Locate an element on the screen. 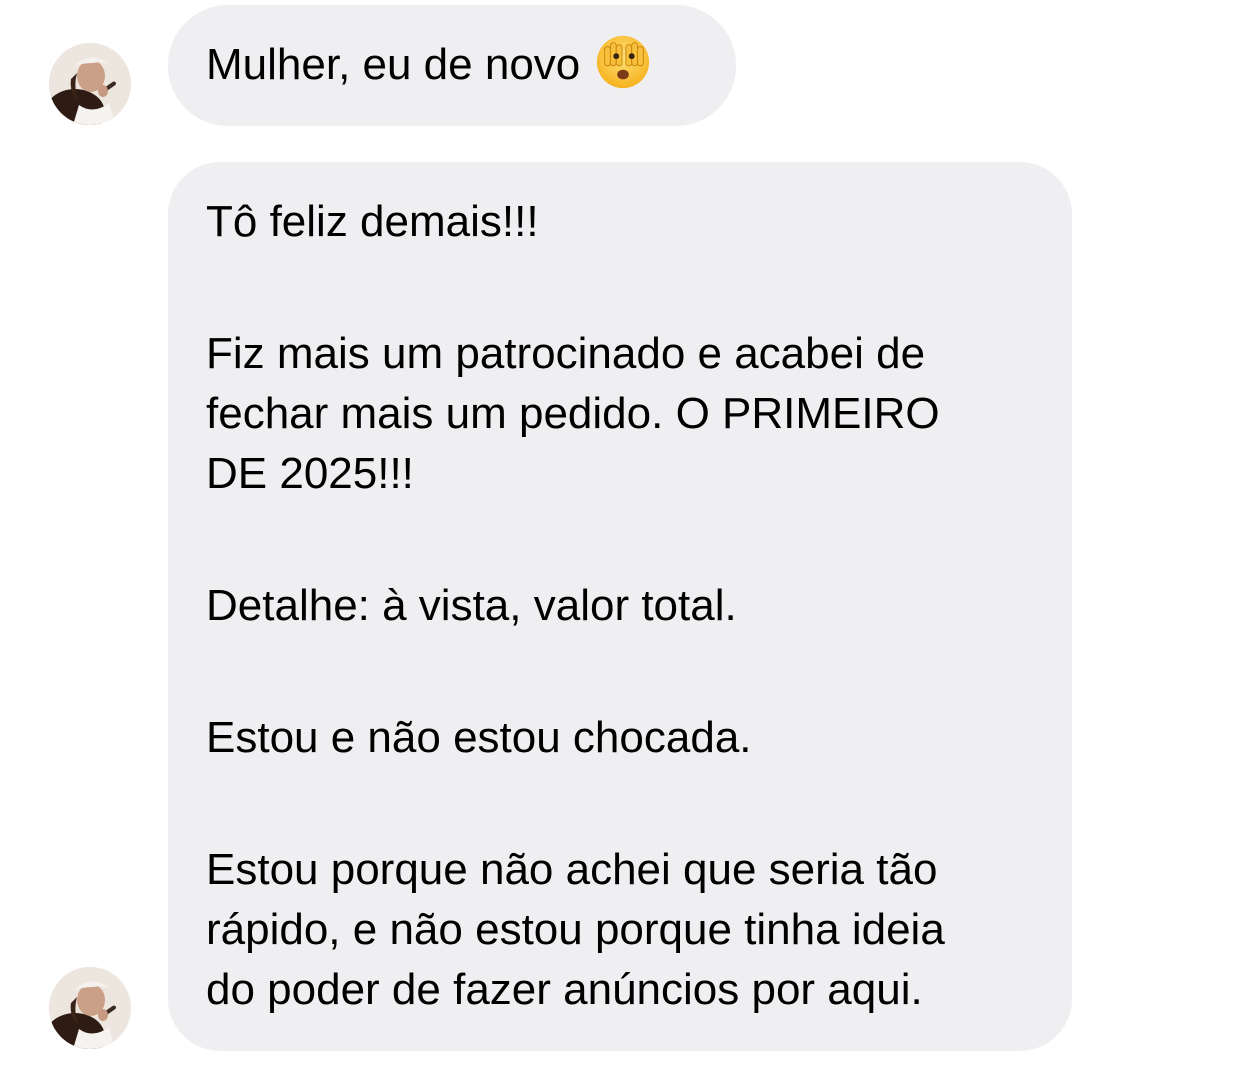 This screenshot has width=1242, height=1073. see-no-evil-face-peeking-icon is located at coordinates (623, 62).